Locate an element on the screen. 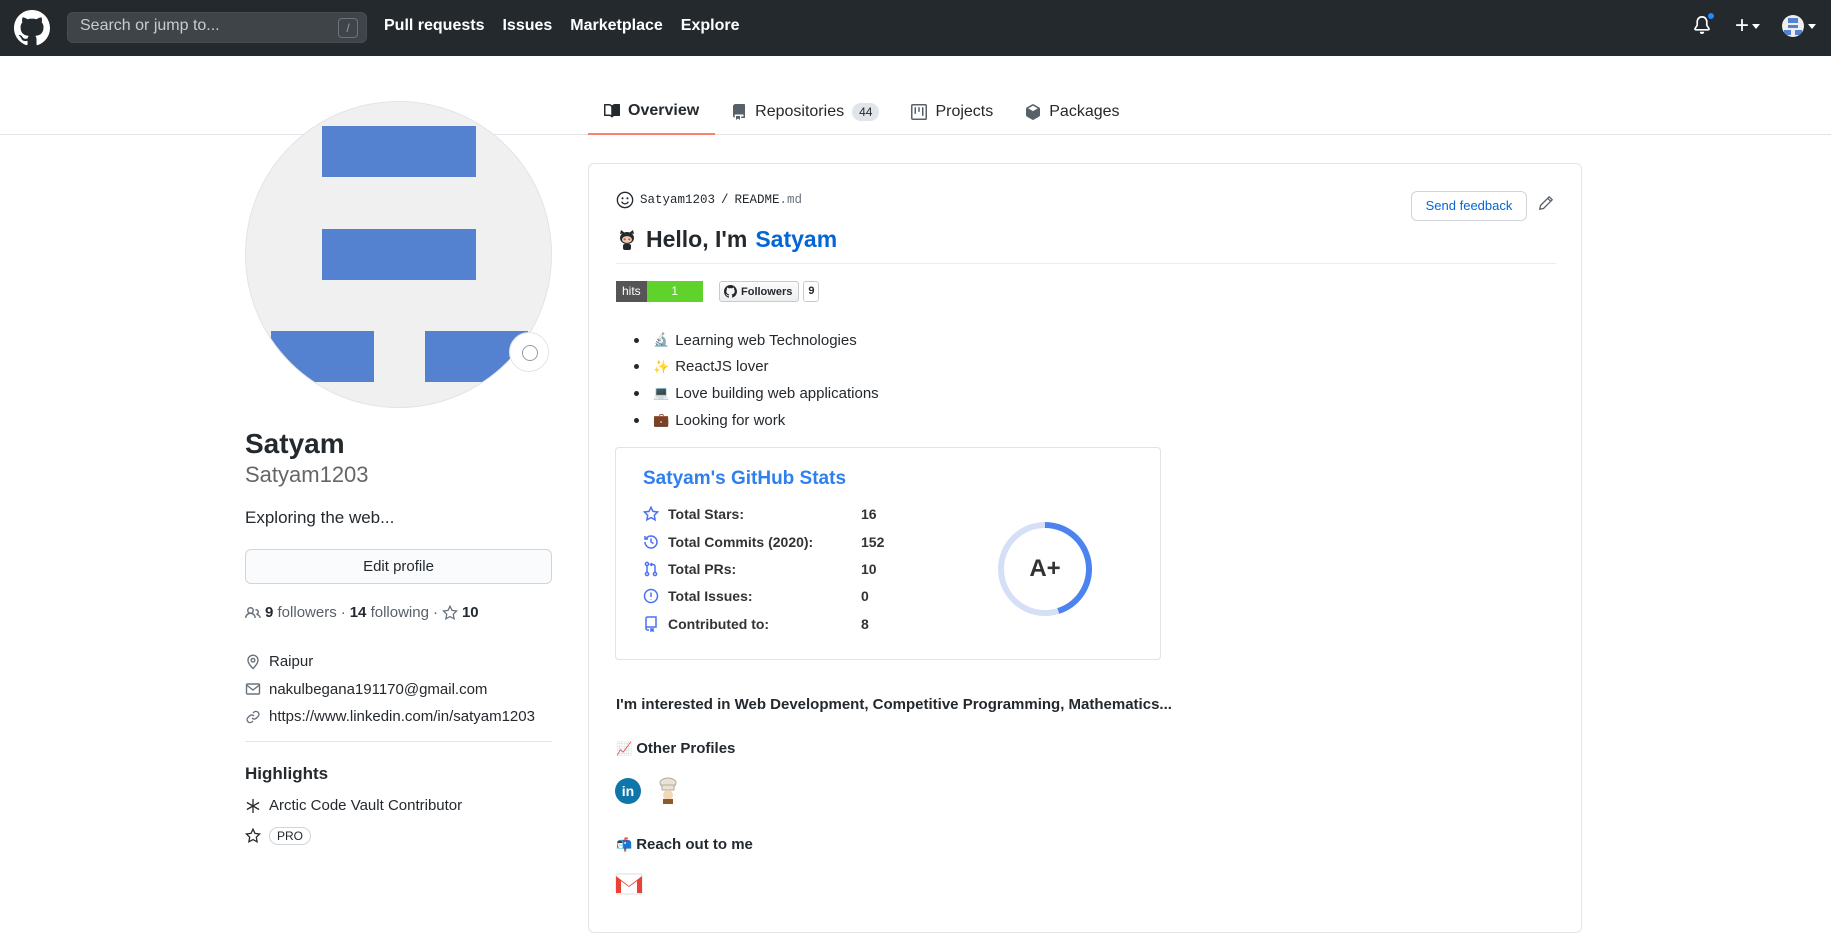  reach-out-label: Reach out to me is located at coordinates (694, 844).